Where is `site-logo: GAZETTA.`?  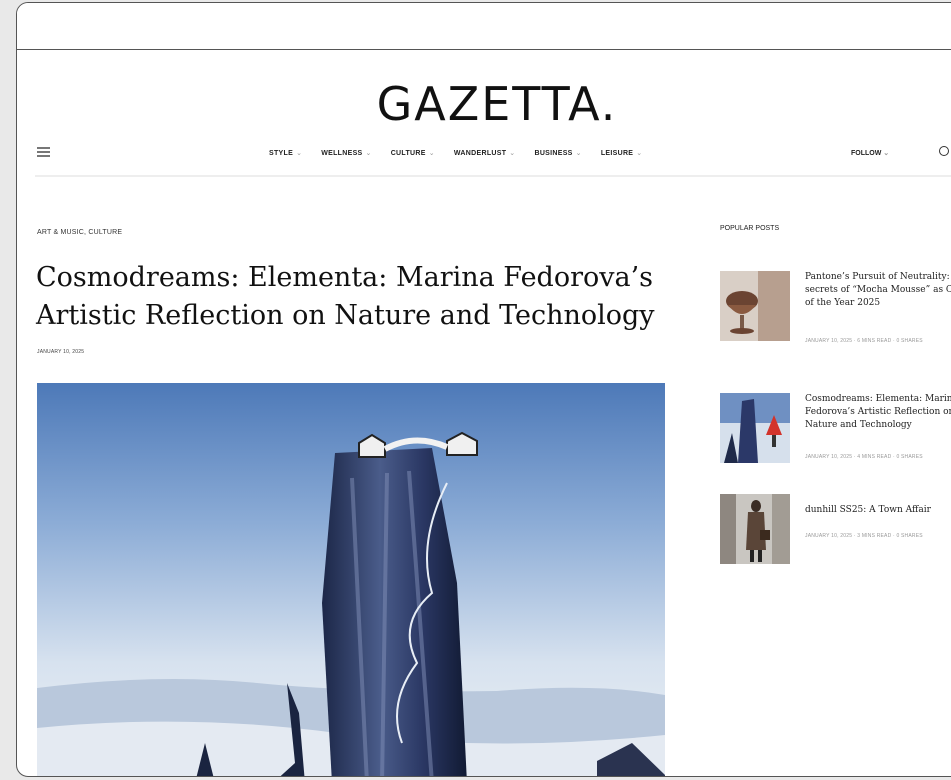 site-logo: GAZETTA. is located at coordinates (484, 104).